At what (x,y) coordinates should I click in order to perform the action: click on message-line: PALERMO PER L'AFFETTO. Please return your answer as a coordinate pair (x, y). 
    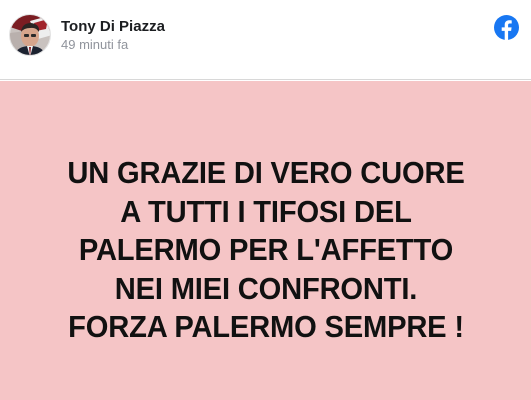
    Looking at the image, I should click on (265, 250).